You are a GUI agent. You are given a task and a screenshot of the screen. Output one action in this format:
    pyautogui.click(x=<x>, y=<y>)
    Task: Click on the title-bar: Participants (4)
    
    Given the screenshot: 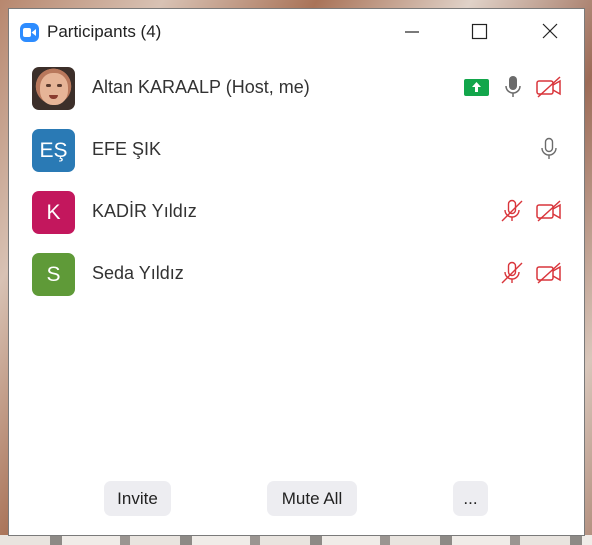 What is the action you would take?
    pyautogui.click(x=296, y=32)
    